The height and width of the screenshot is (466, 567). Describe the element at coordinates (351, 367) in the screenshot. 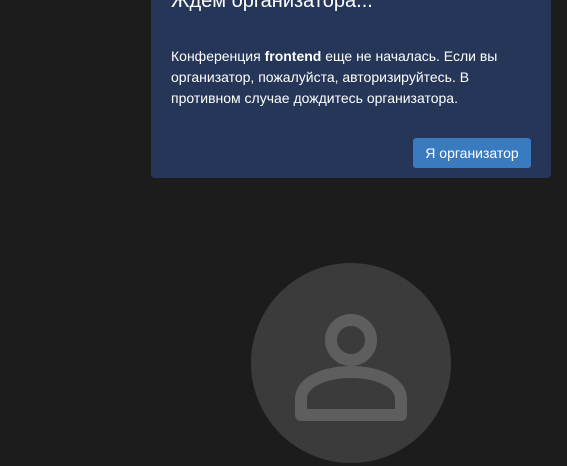

I see `user-icon` at that location.